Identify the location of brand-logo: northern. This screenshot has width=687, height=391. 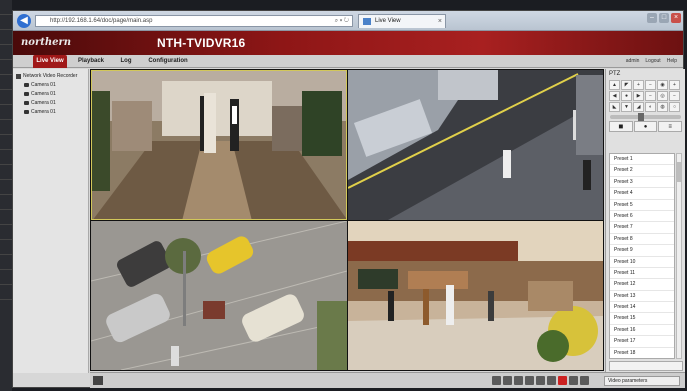
(46, 42).